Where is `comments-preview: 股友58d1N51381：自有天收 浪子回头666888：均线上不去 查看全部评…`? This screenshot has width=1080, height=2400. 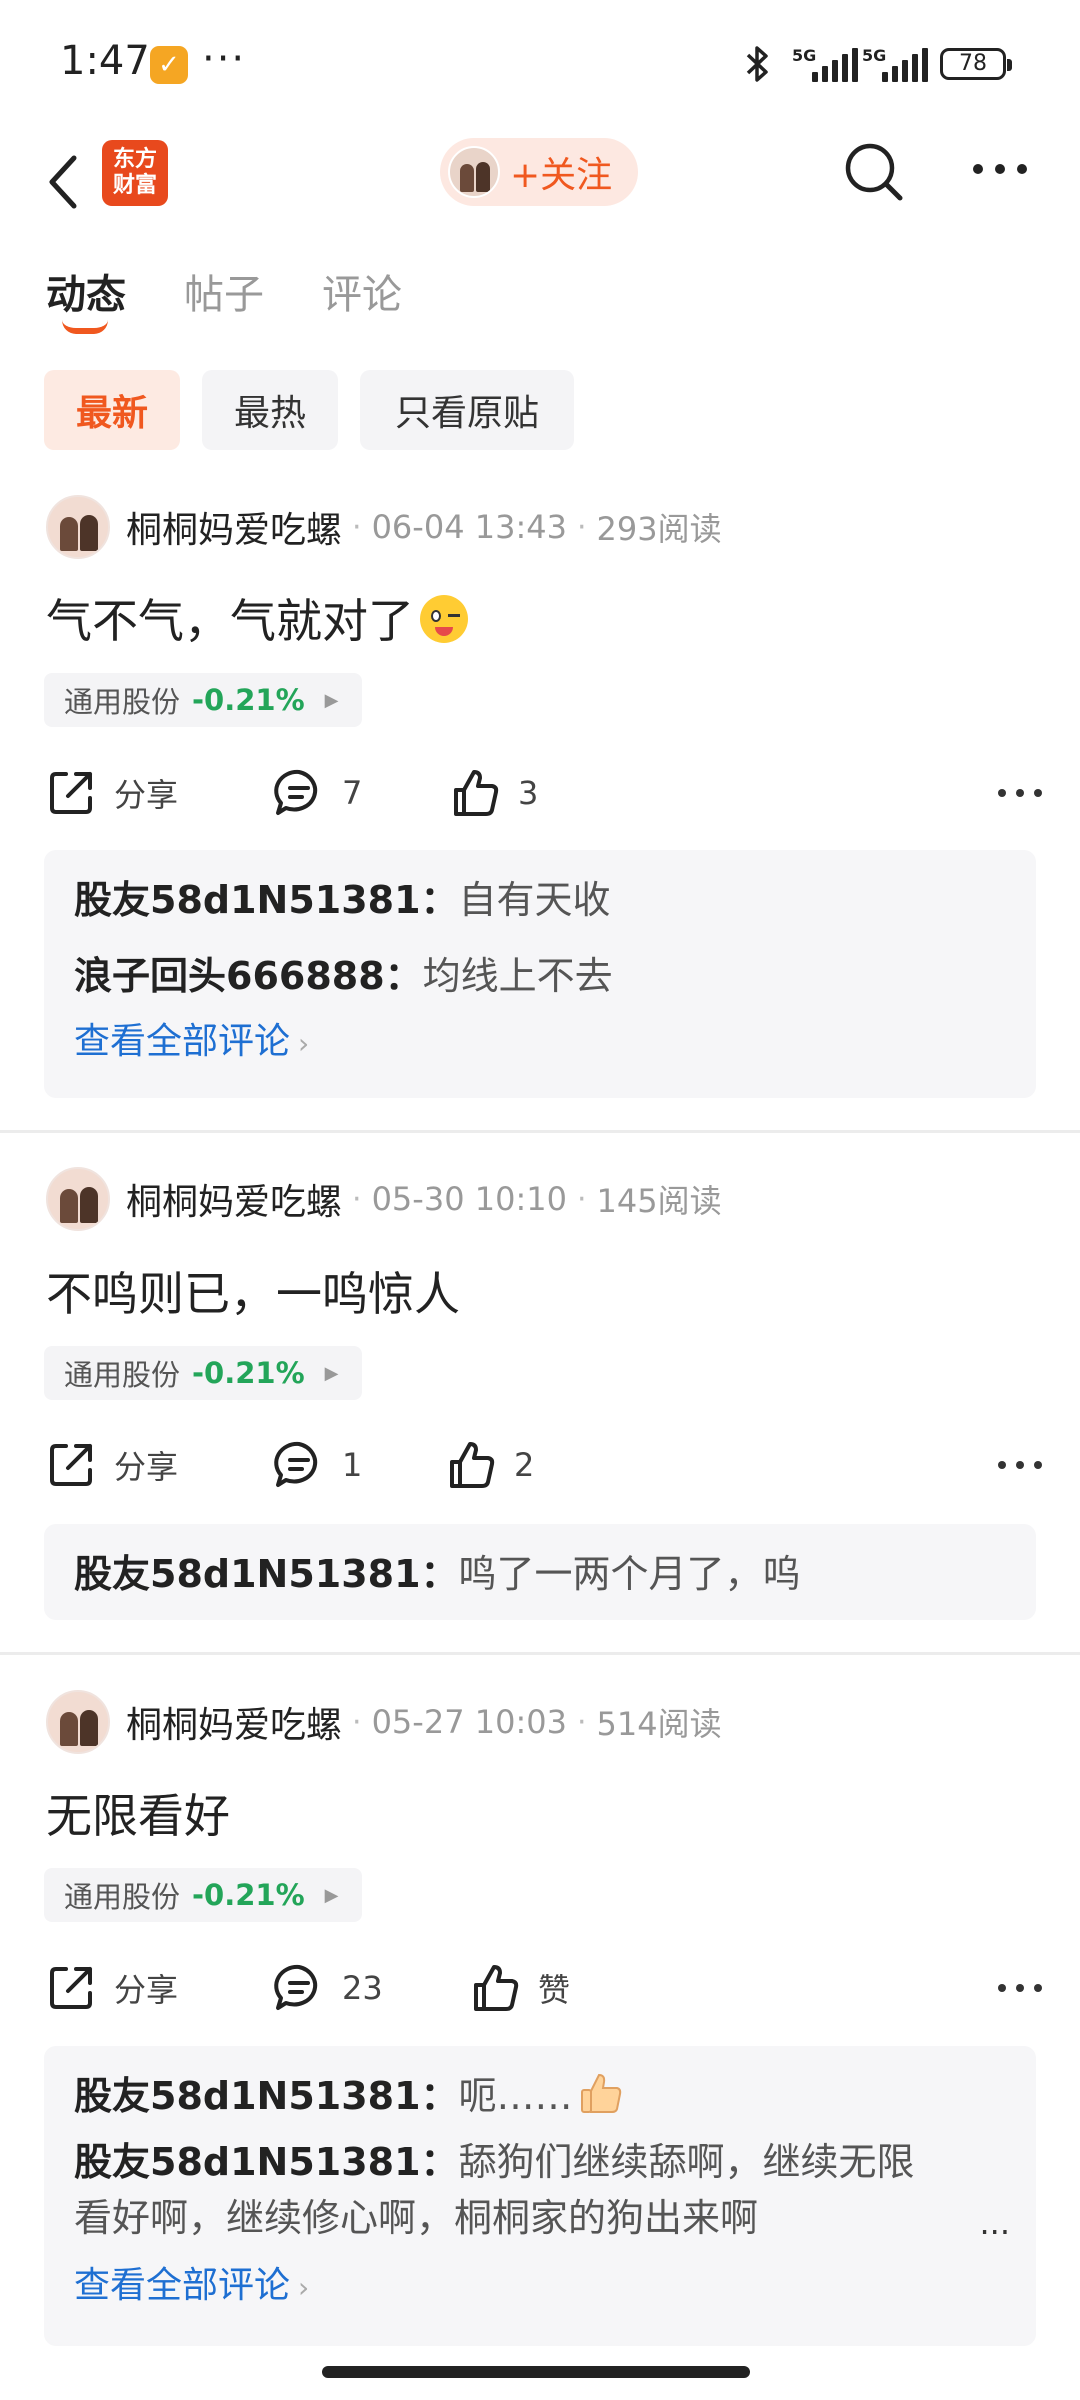 comments-preview: 股友58d1N51381：自有天收 浪子回头666888：均线上不去 查看全部评… is located at coordinates (540, 974).